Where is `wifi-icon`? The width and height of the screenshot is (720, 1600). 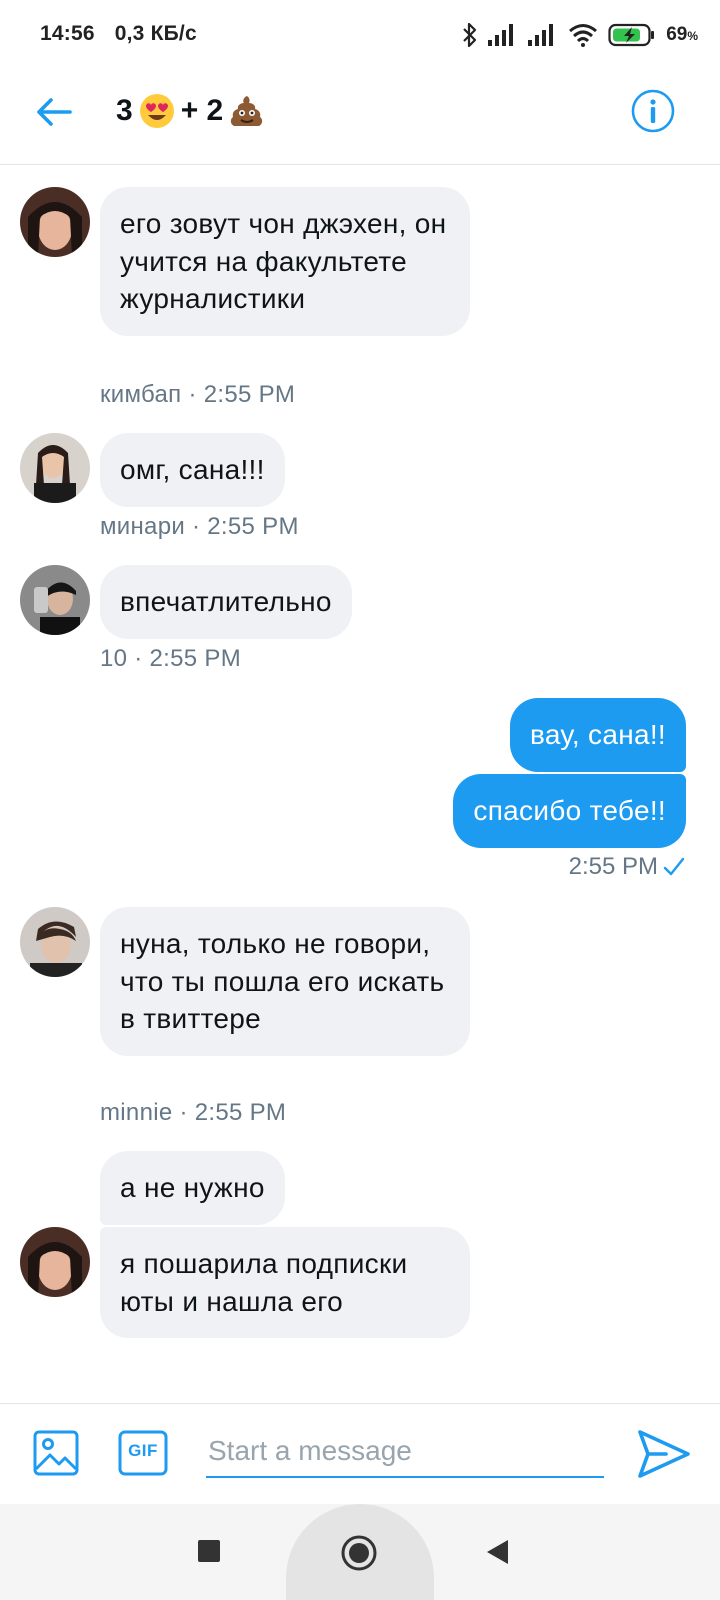 wifi-icon is located at coordinates (583, 35).